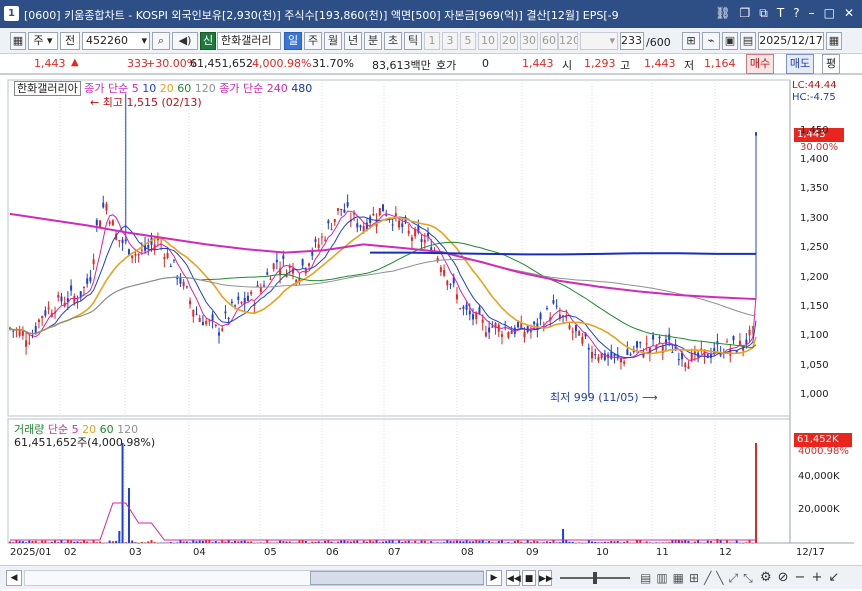  What do you see at coordinates (488, 41) in the screenshot?
I see `interval-10: 10` at bounding box center [488, 41].